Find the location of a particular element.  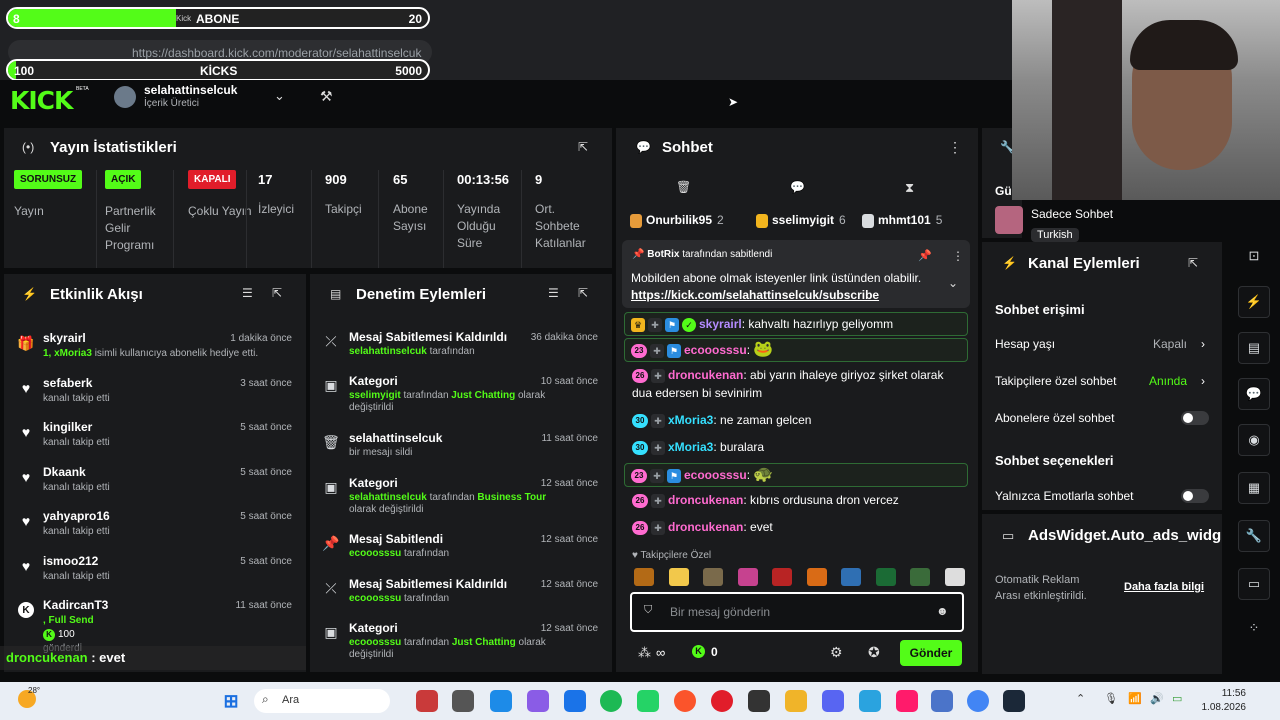

tray-chevron-icon: ⌃ is located at coordinates (1080, 698).